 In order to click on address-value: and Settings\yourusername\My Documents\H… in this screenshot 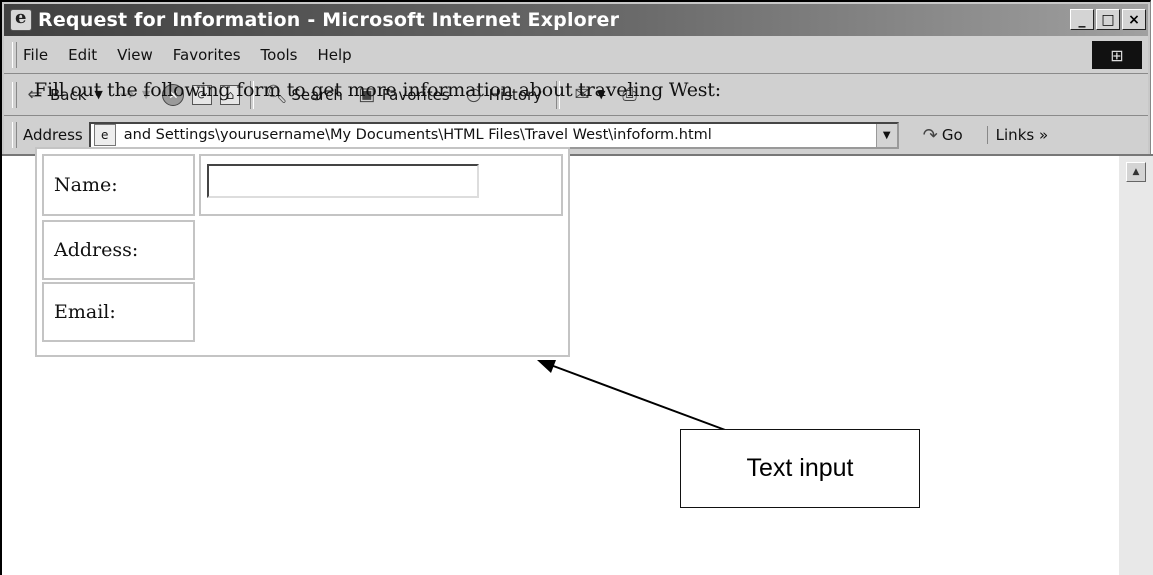, I will do `click(417, 135)`.